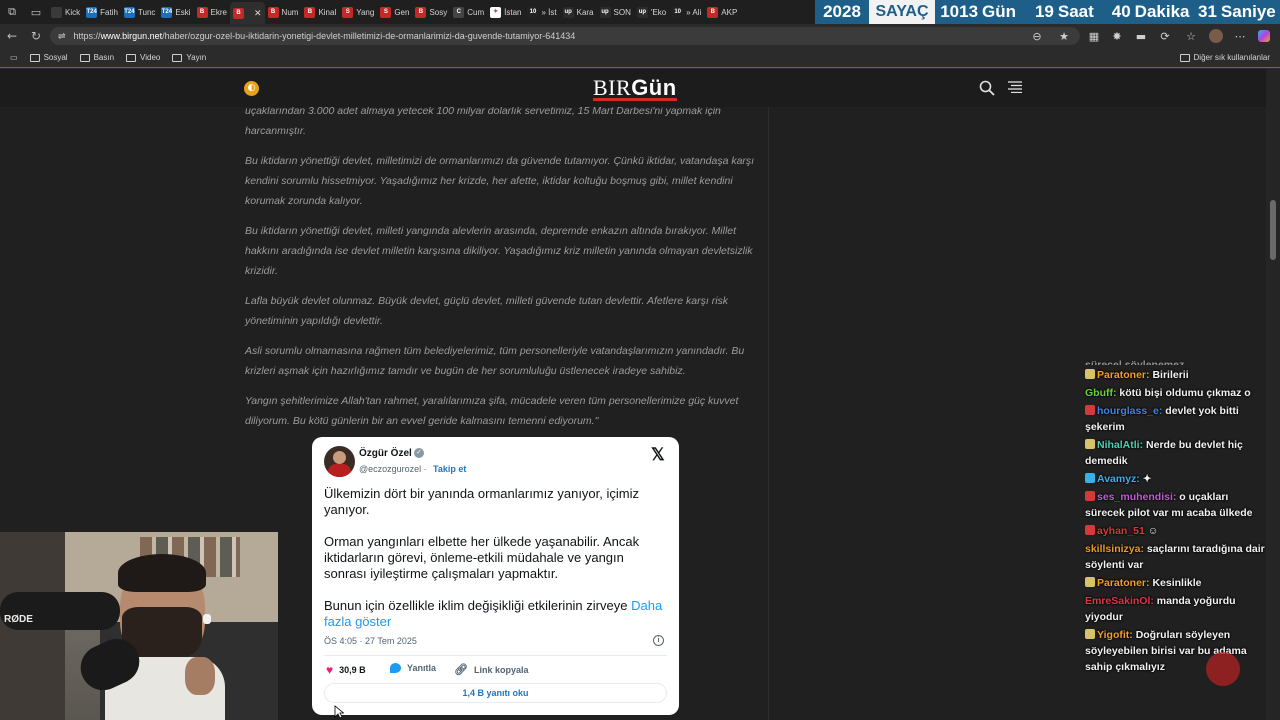  I want to click on birgun-logo: BIRGün, so click(635, 88).